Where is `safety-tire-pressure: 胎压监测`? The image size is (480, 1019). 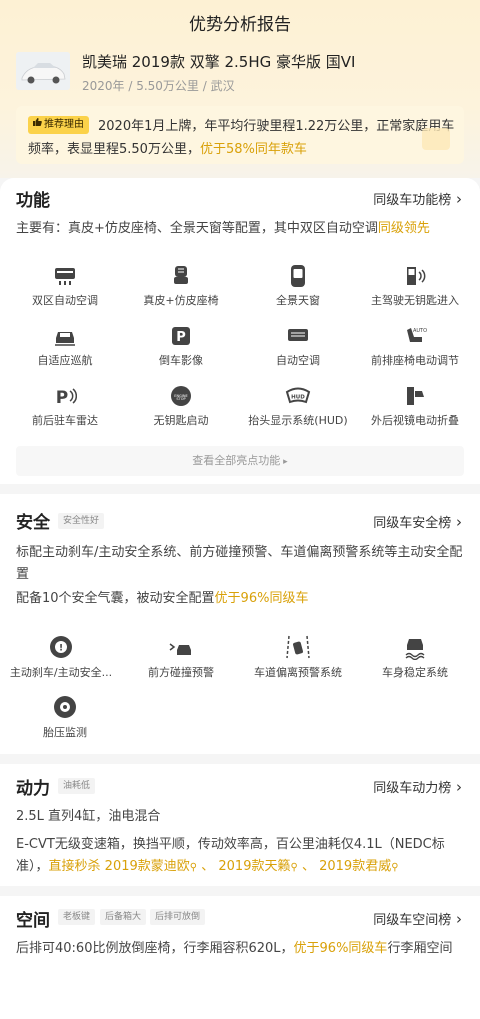
safety-tire-pressure: 胎压监测 is located at coordinates (65, 717).